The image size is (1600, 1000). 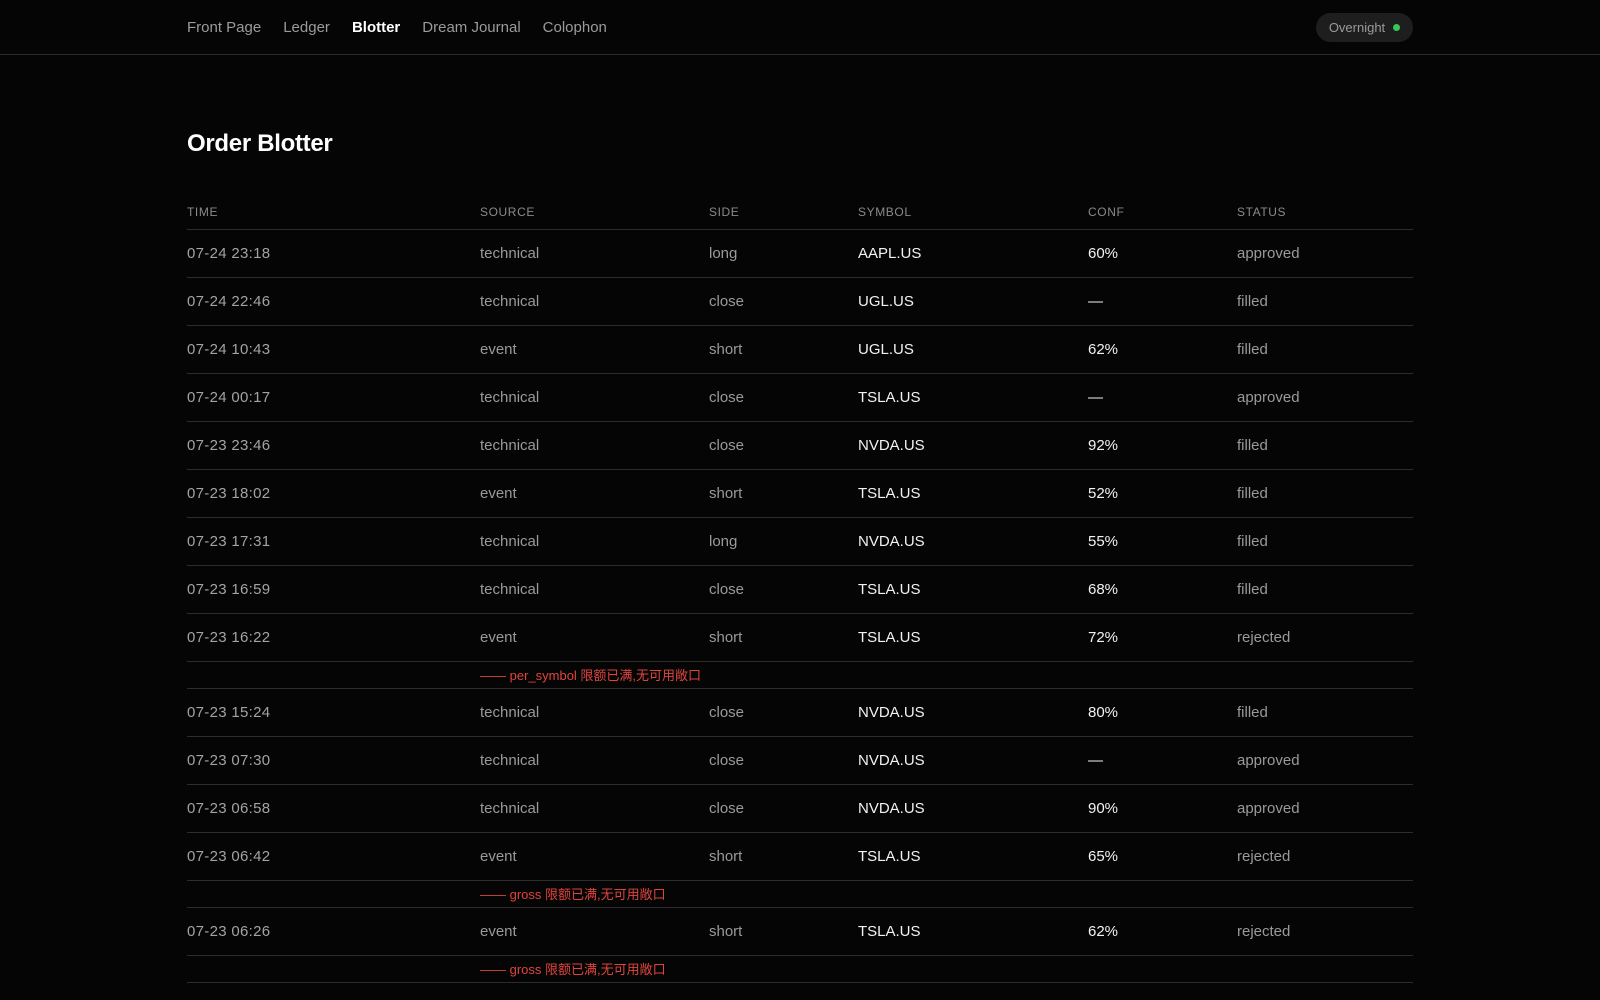 What do you see at coordinates (1162, 445) in the screenshot?
I see `conf-cell: 92%` at bounding box center [1162, 445].